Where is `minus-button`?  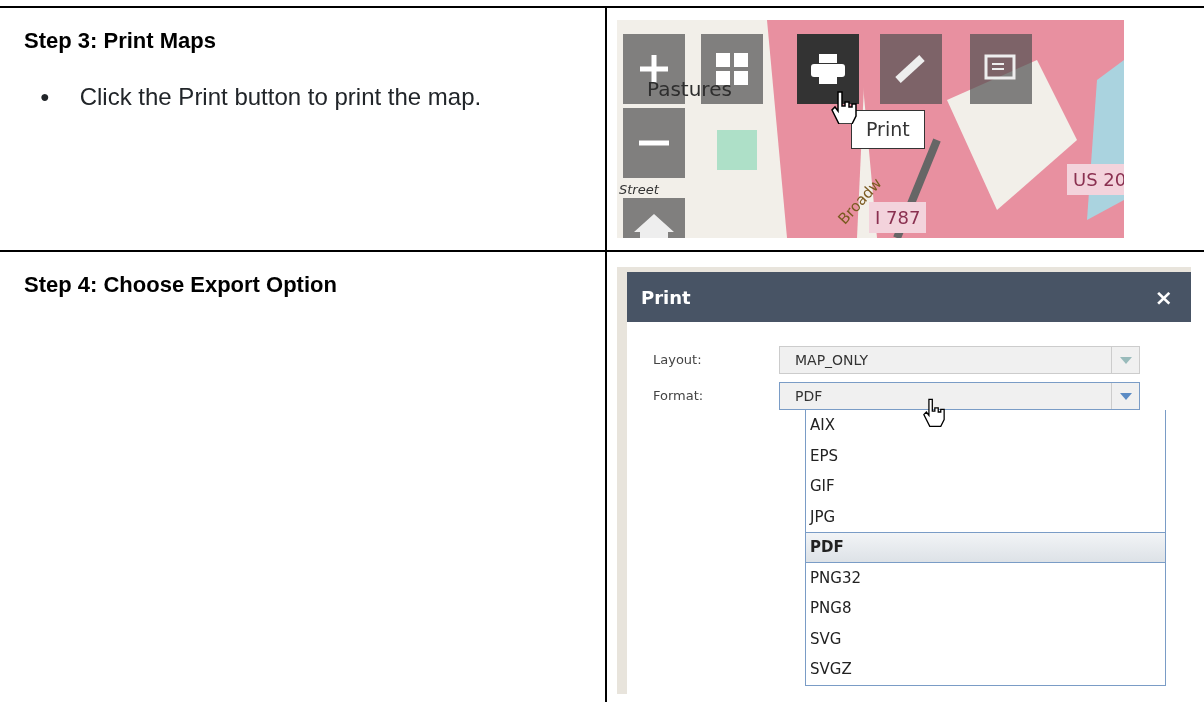 minus-button is located at coordinates (654, 143).